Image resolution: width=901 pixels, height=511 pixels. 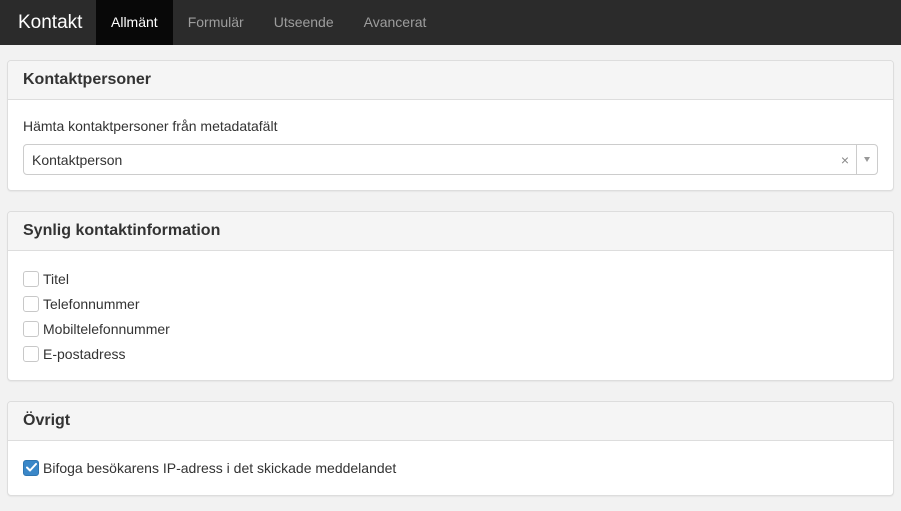 What do you see at coordinates (450, 159) in the screenshot?
I see `metadata-field-select: Kontaktperson ×` at bounding box center [450, 159].